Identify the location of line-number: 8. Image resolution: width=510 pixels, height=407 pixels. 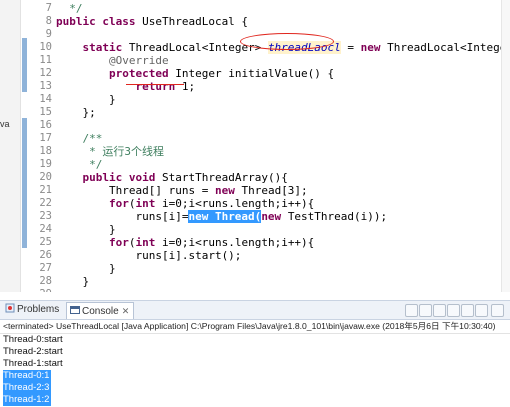
(48, 21).